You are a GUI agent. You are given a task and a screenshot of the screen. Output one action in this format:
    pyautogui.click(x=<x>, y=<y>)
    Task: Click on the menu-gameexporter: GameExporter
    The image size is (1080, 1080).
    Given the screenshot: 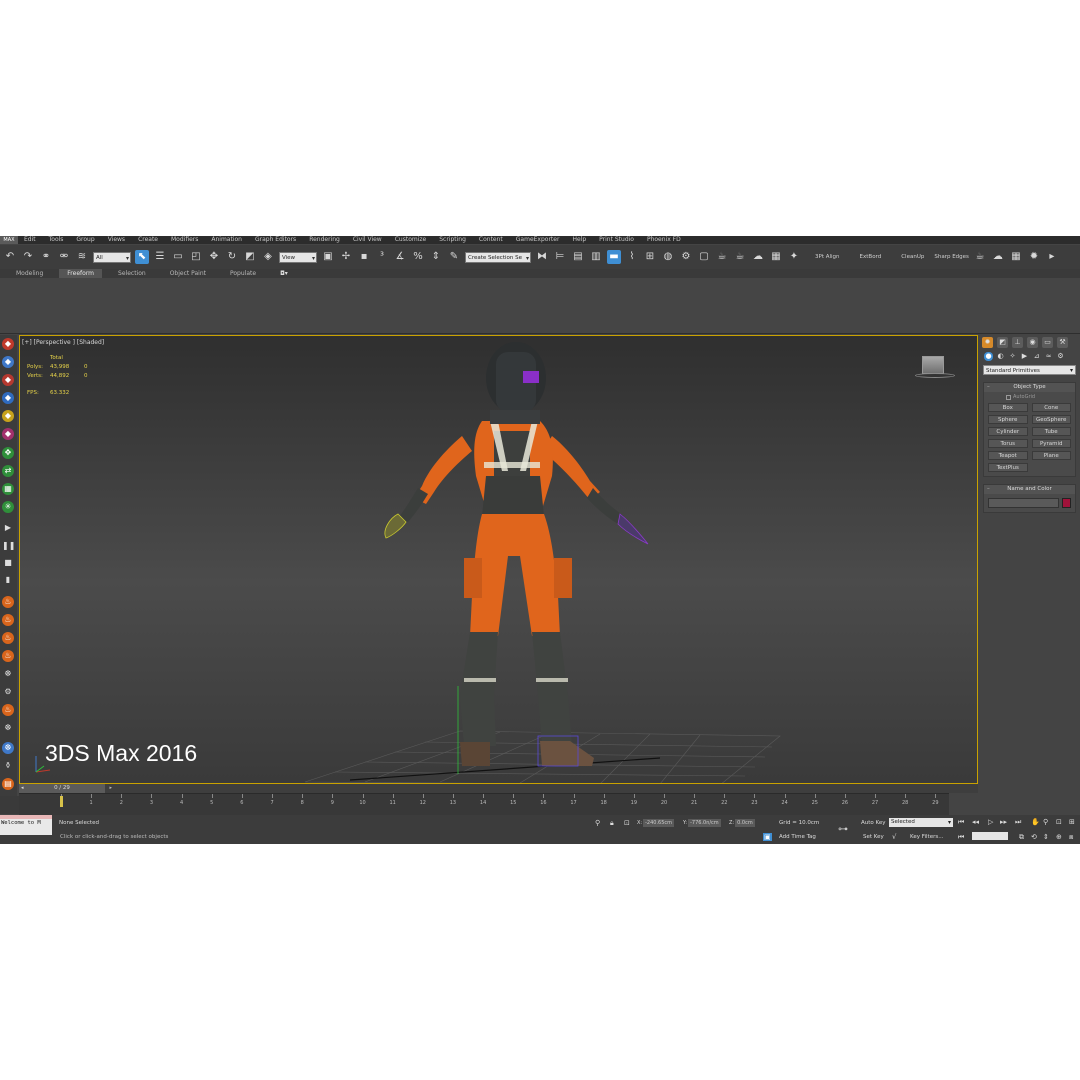 What is the action you would take?
    pyautogui.click(x=538, y=240)
    